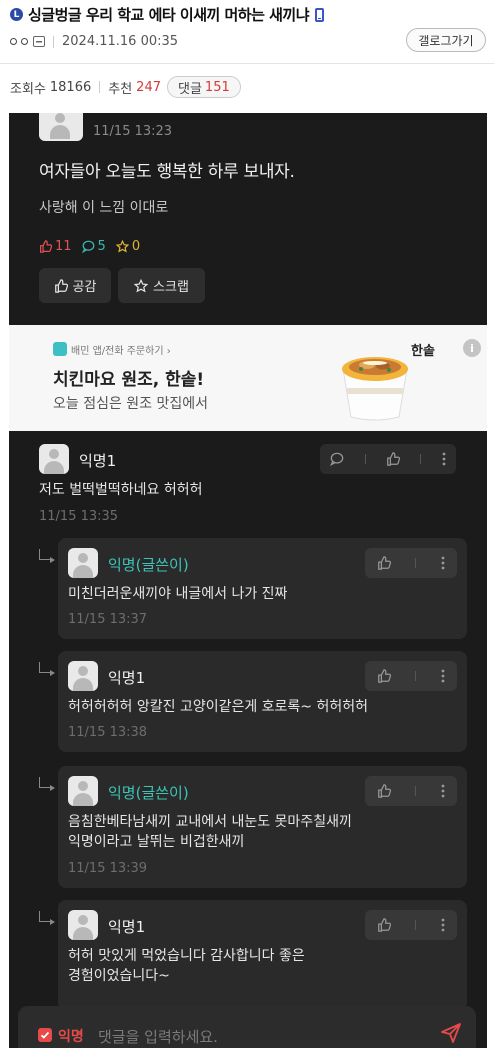 Image resolution: width=494 pixels, height=1048 pixels. Describe the element at coordinates (70, 87) in the screenshot. I see `views-count: 18166` at that location.